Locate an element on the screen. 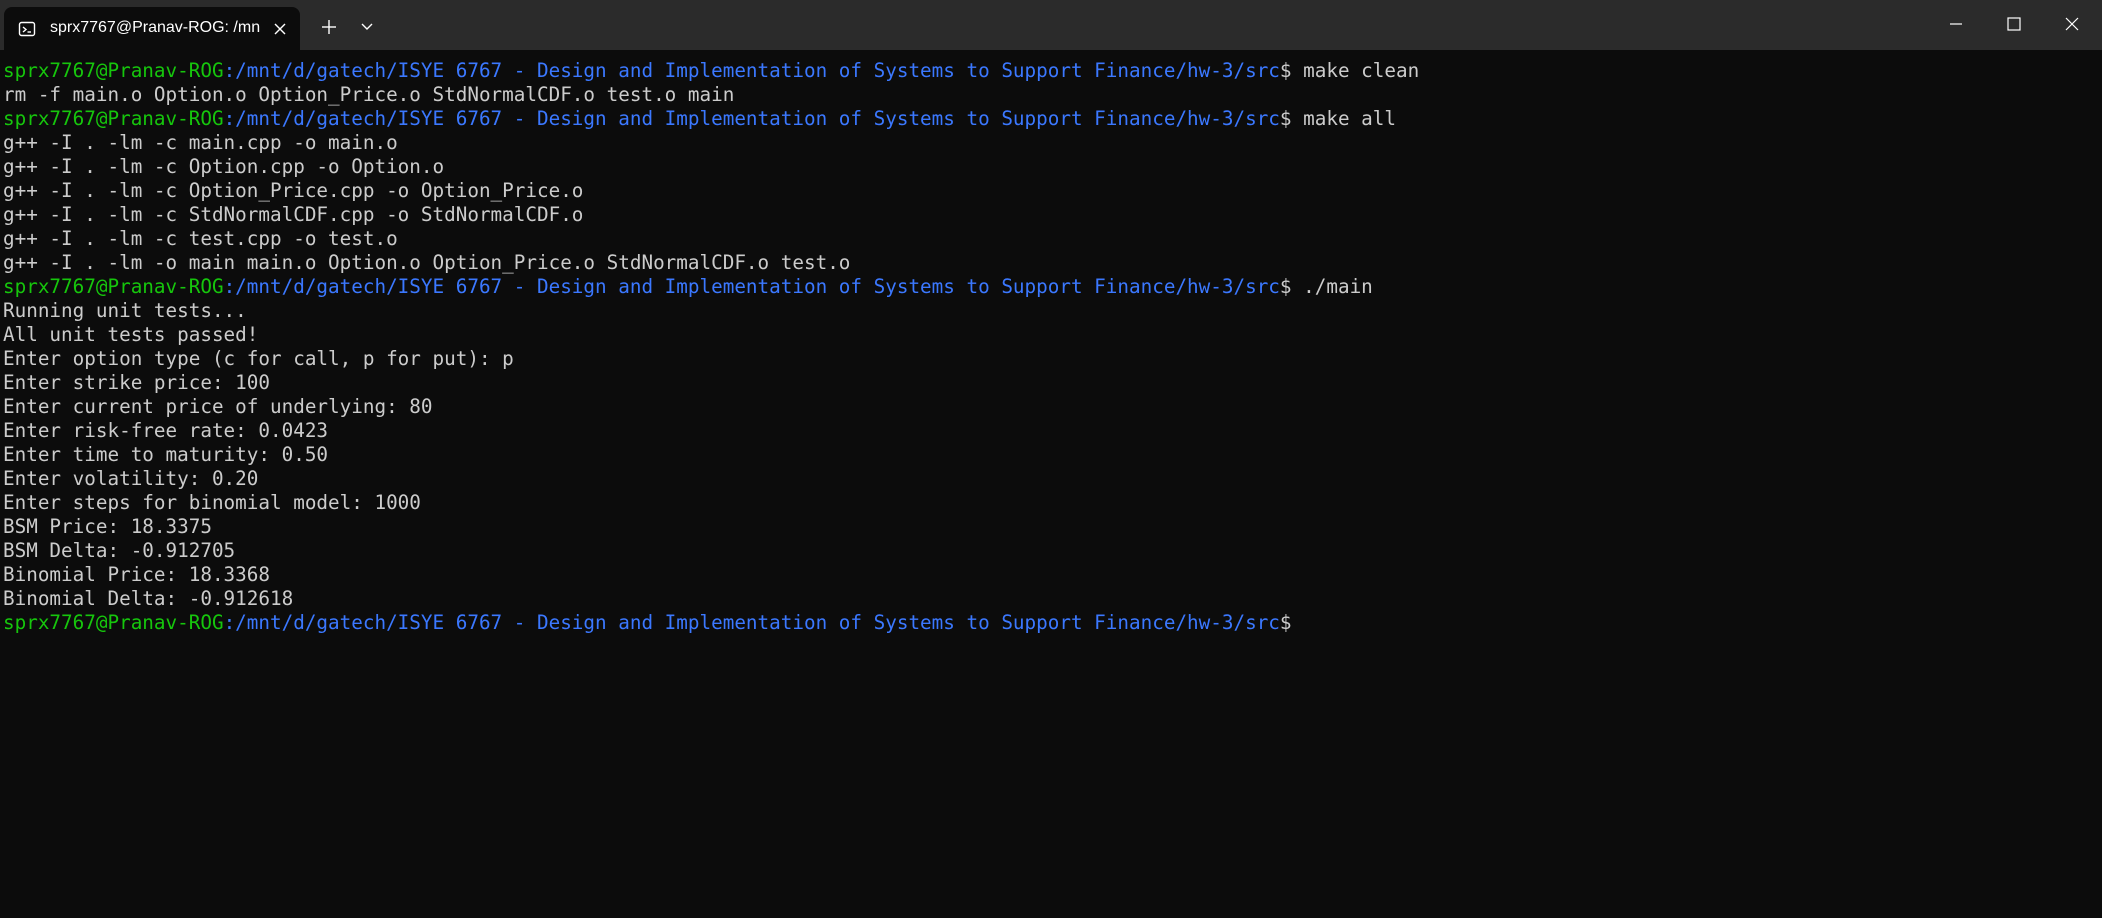 The width and height of the screenshot is (2102, 918). output-text: Enter current price of underlying: 80 is located at coordinates (218, 406).